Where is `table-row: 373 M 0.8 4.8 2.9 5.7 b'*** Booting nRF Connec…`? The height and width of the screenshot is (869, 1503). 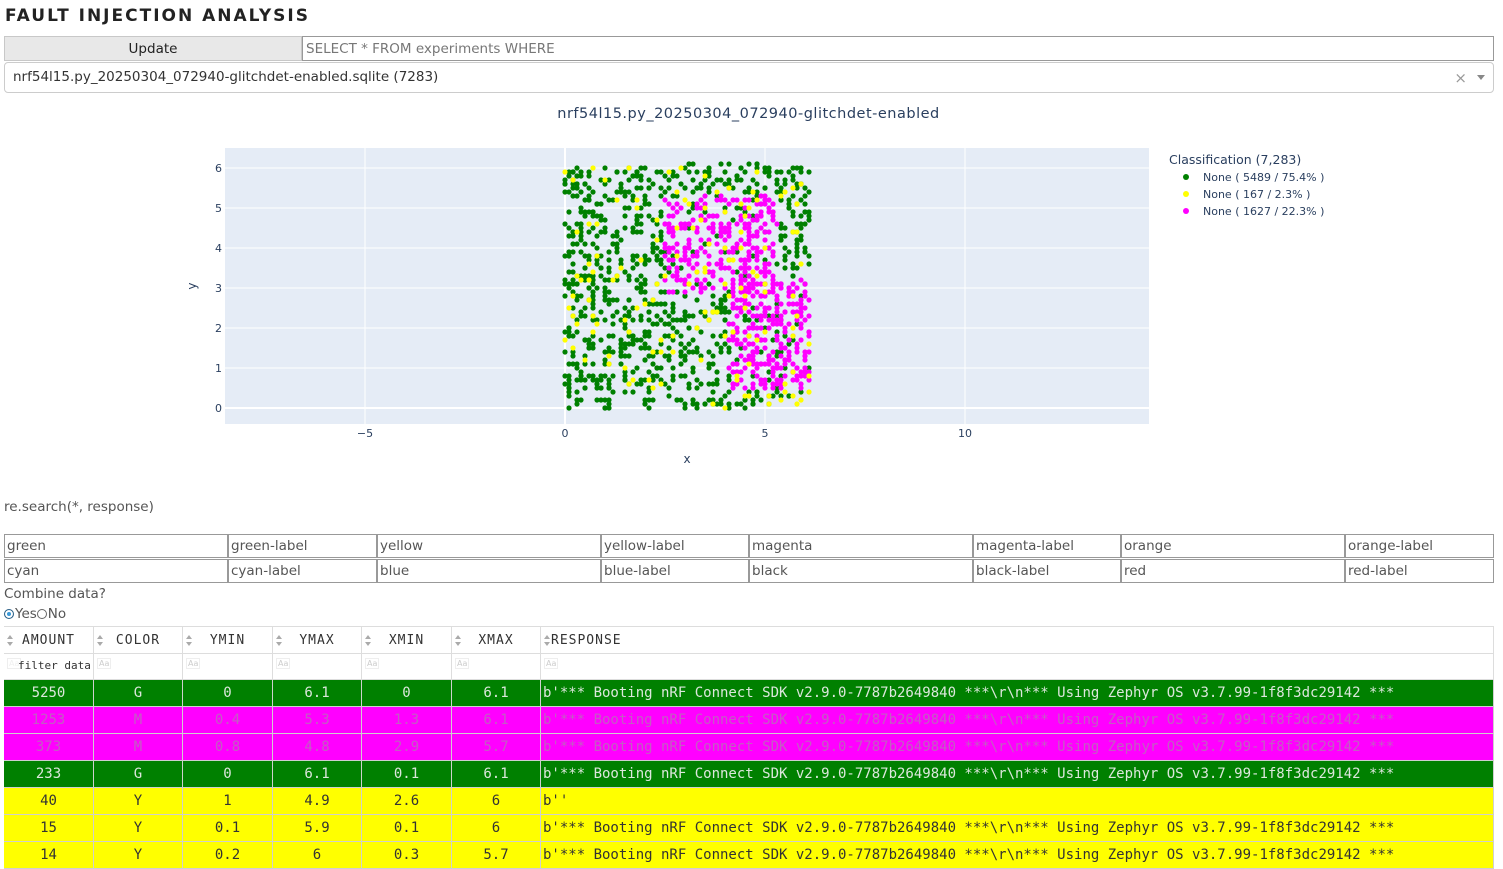 table-row: 373 M 0.8 4.8 2.9 5.7 b'*** Booting nRF Connec… is located at coordinates (749, 747).